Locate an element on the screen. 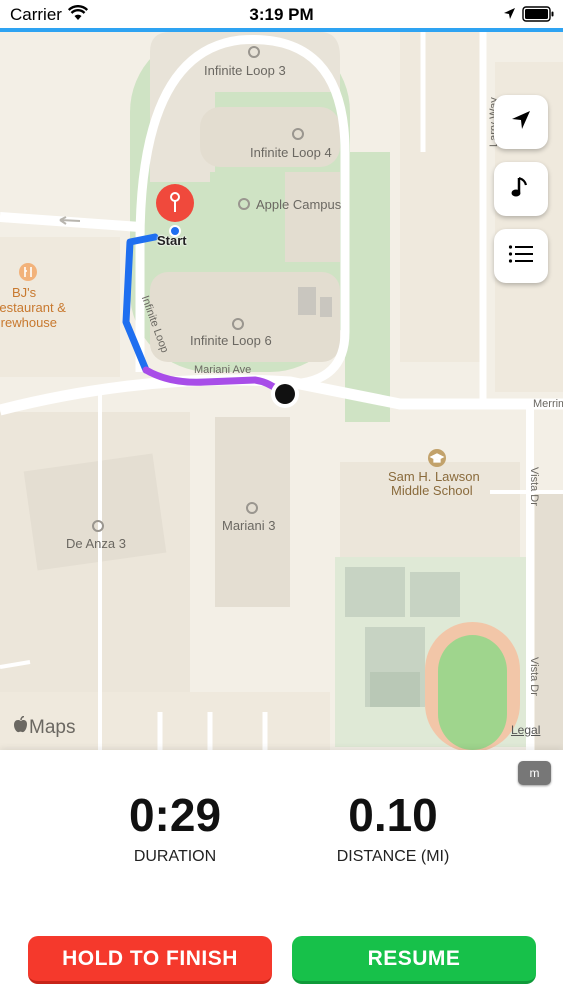 The image size is (563, 1000). status-bar: Carrier 3:19 PM is located at coordinates (281, 14).